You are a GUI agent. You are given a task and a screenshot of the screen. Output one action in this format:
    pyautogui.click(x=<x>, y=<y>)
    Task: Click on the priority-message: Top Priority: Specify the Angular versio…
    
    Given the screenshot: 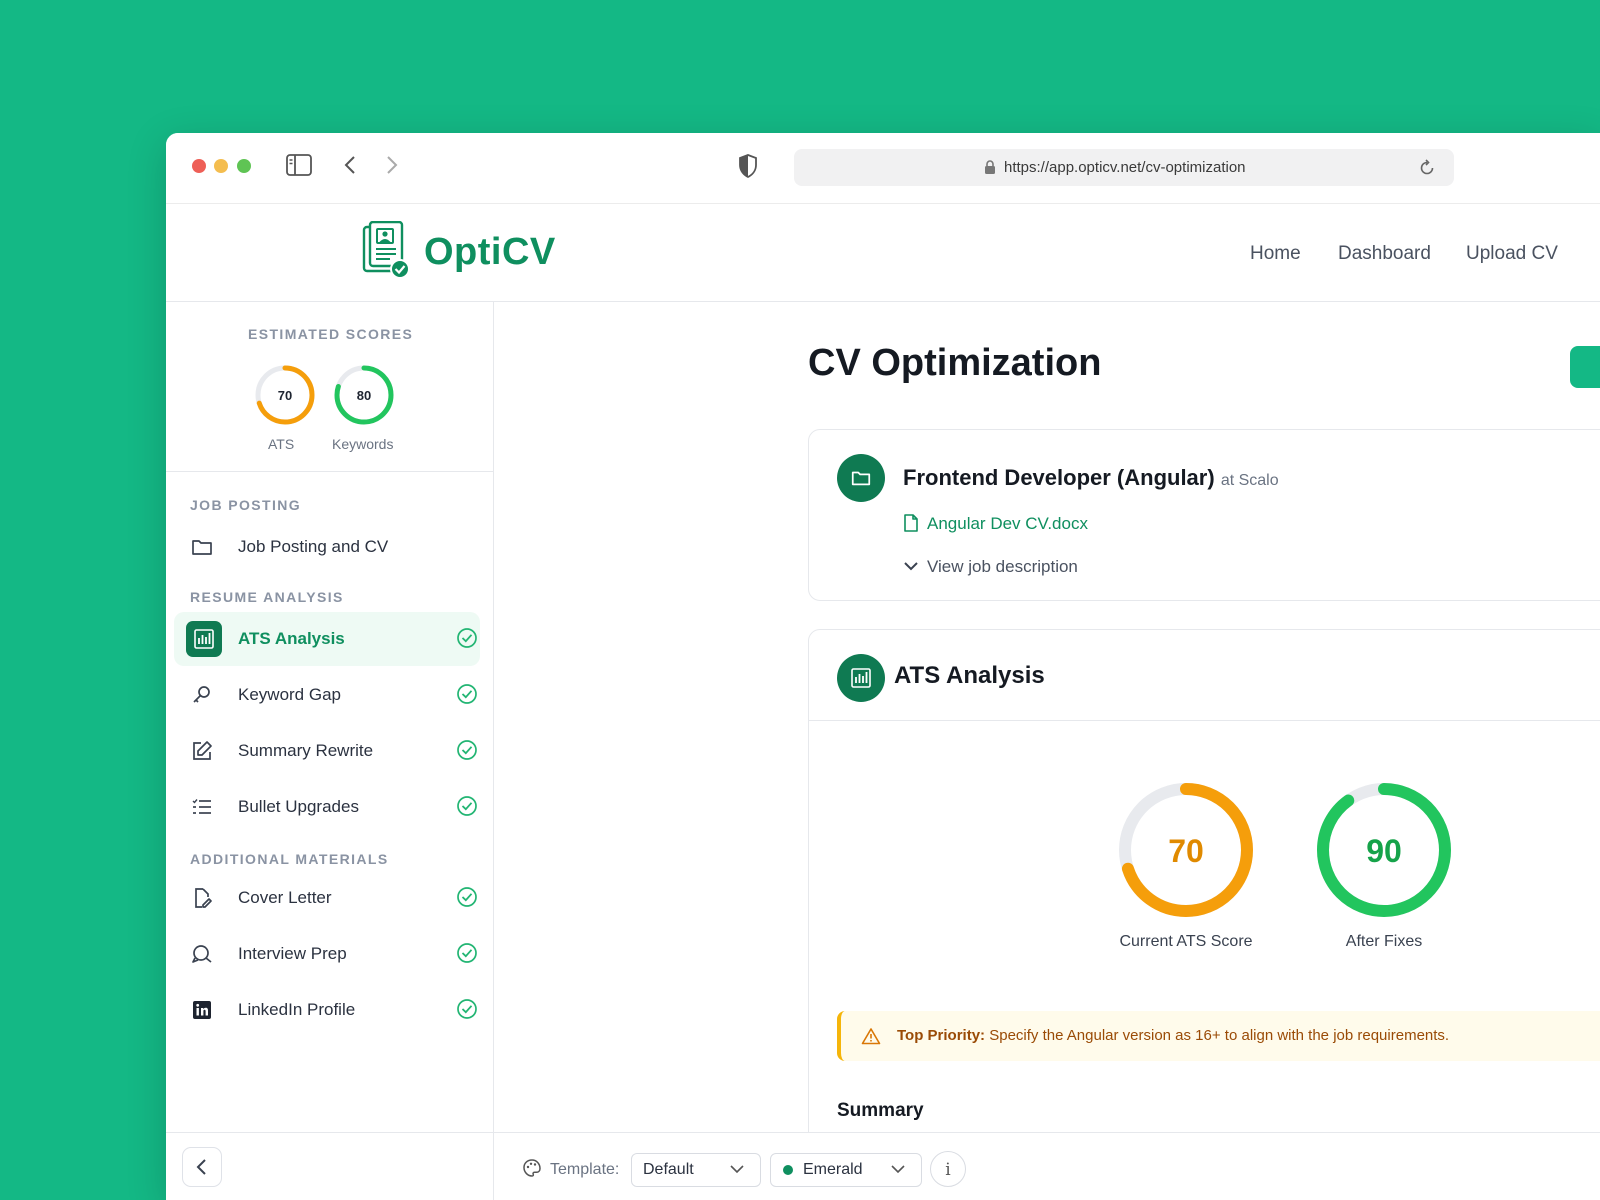 What is the action you would take?
    pyautogui.click(x=1173, y=1035)
    